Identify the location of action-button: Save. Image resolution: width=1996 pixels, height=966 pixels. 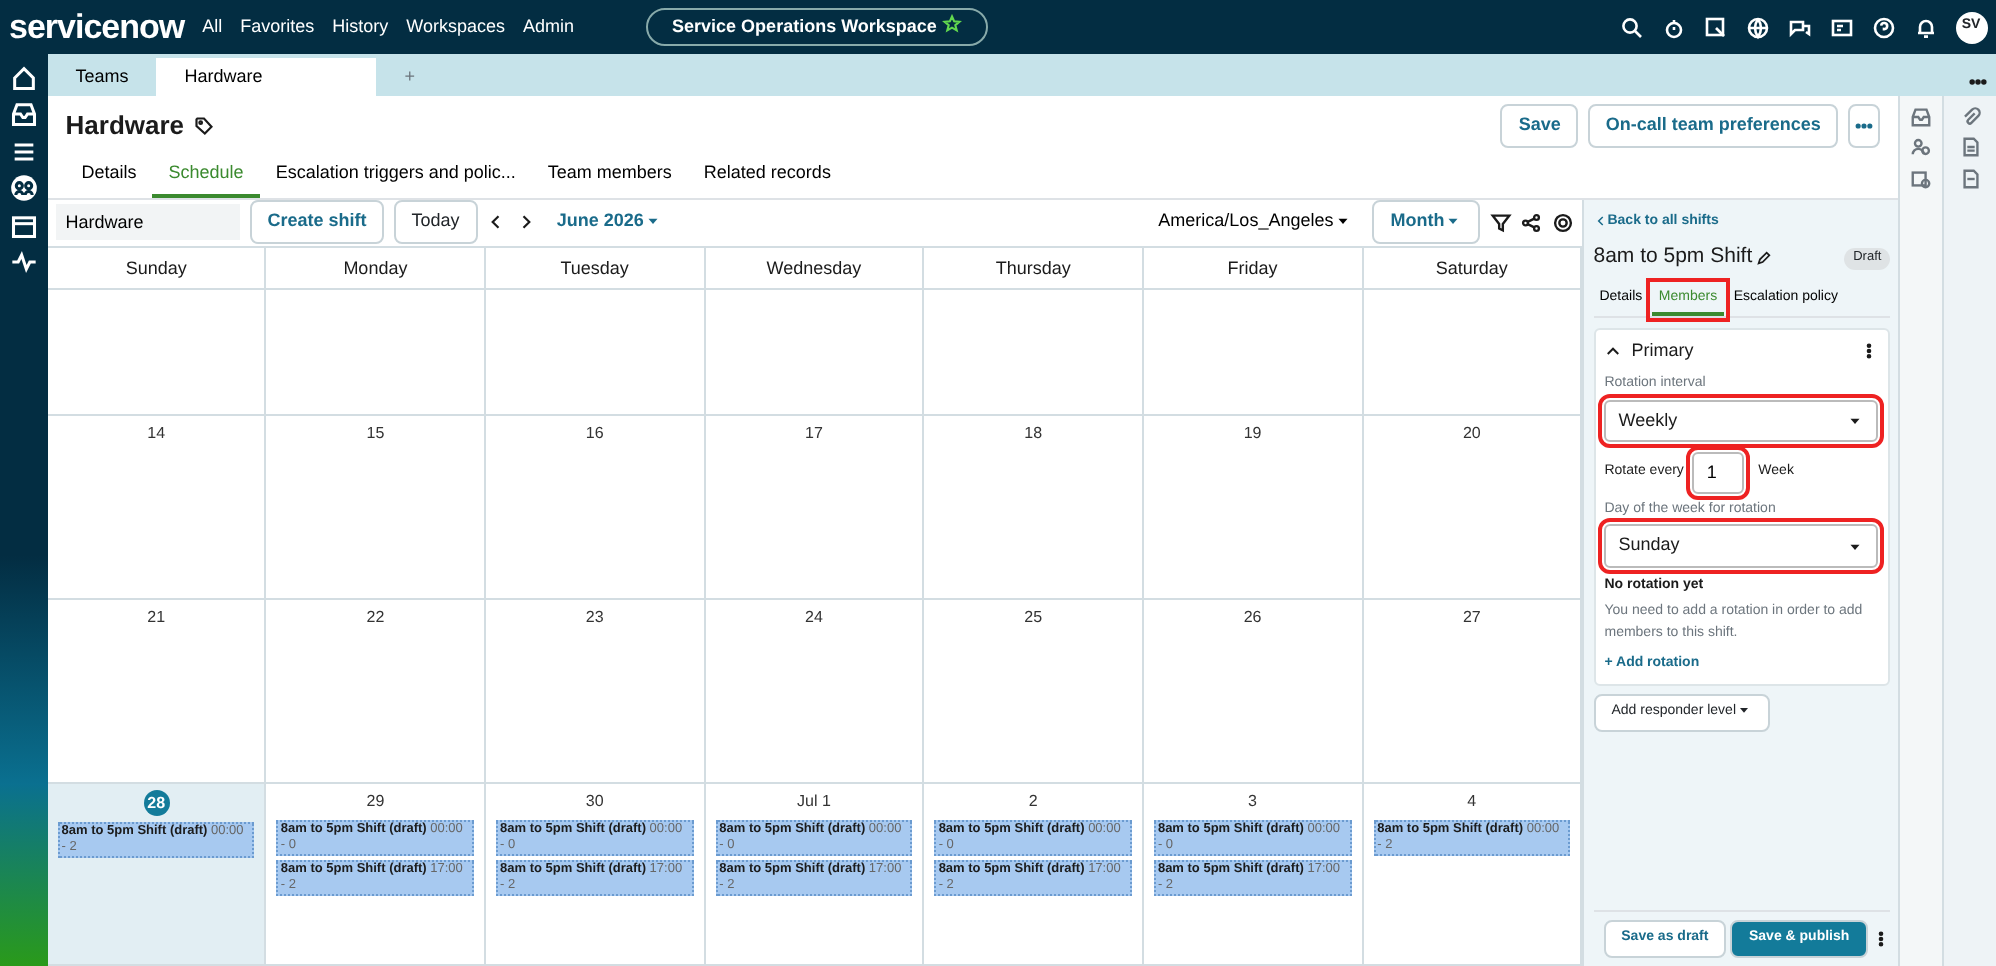
(1539, 126).